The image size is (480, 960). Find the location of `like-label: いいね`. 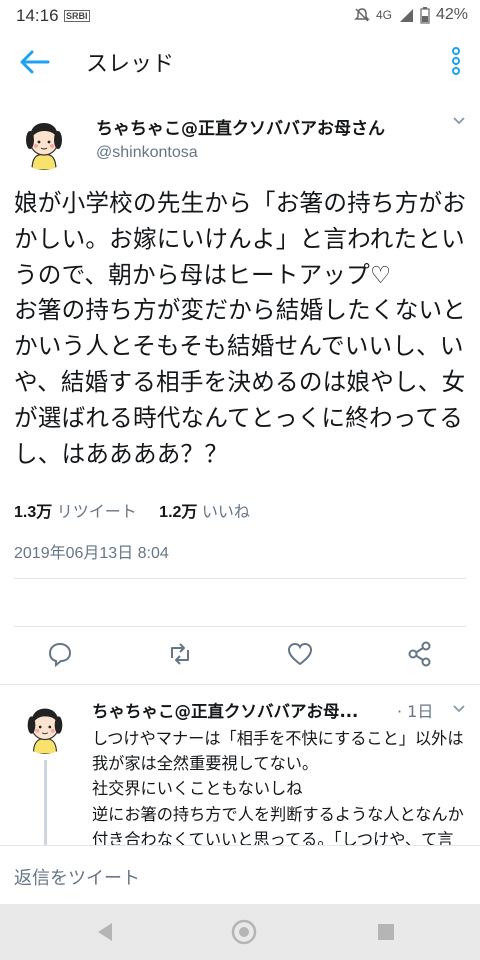

like-label: いいね is located at coordinates (225, 512).